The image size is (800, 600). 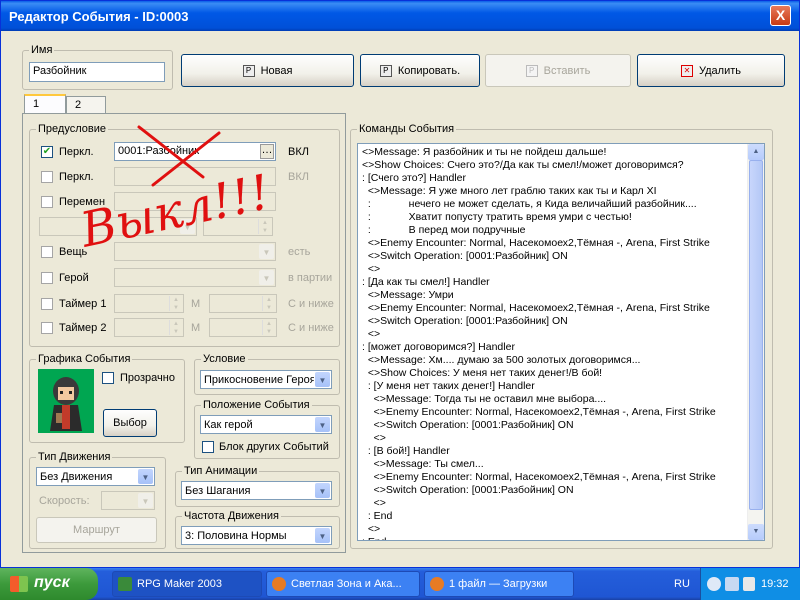 I want to click on animation-select: Без Шагания ▼, so click(x=256, y=490).